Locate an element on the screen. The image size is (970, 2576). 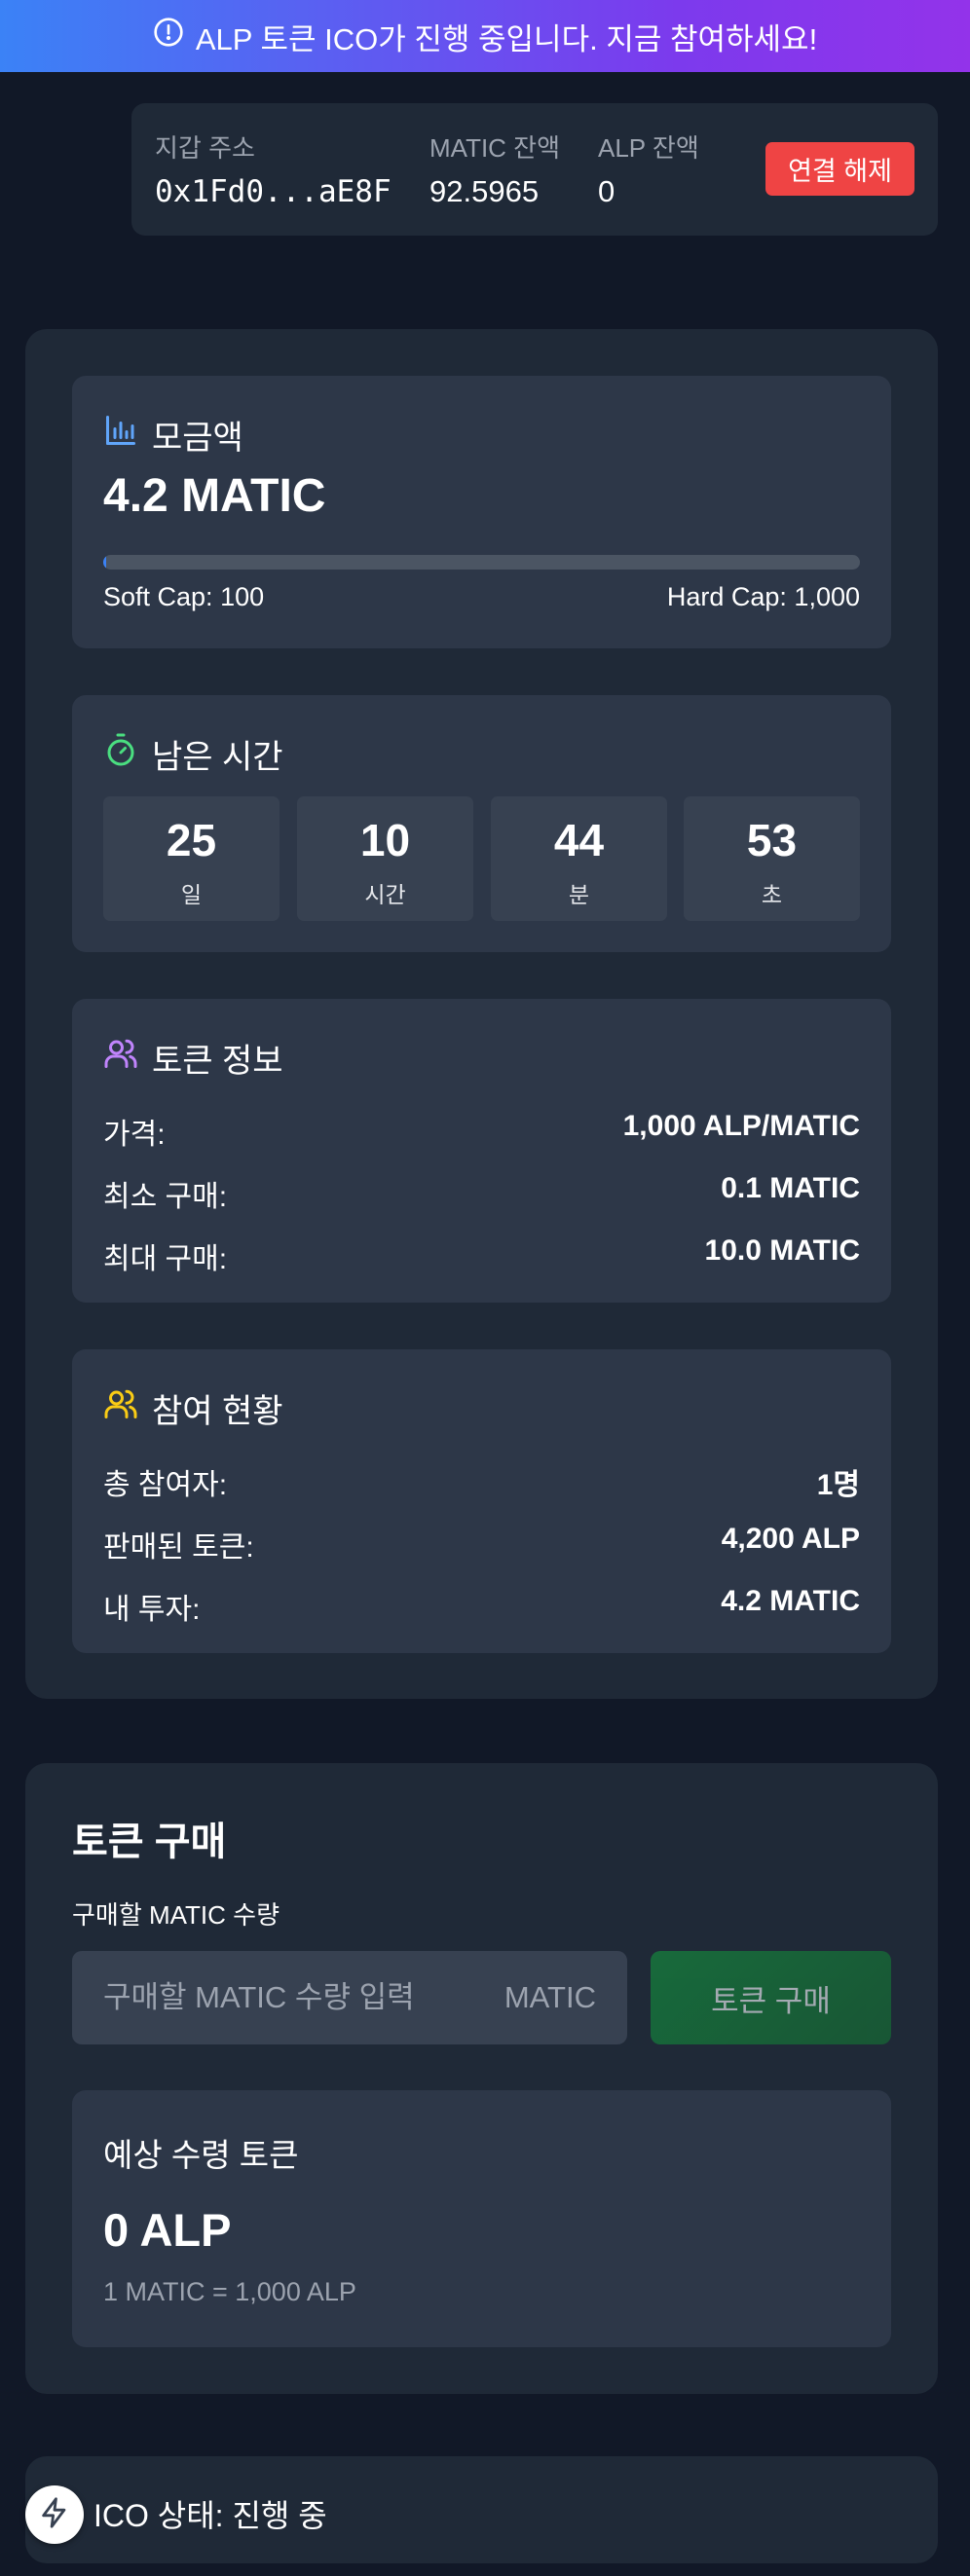
tokens-sold-value: 4,200 ALP is located at coordinates (790, 1539).